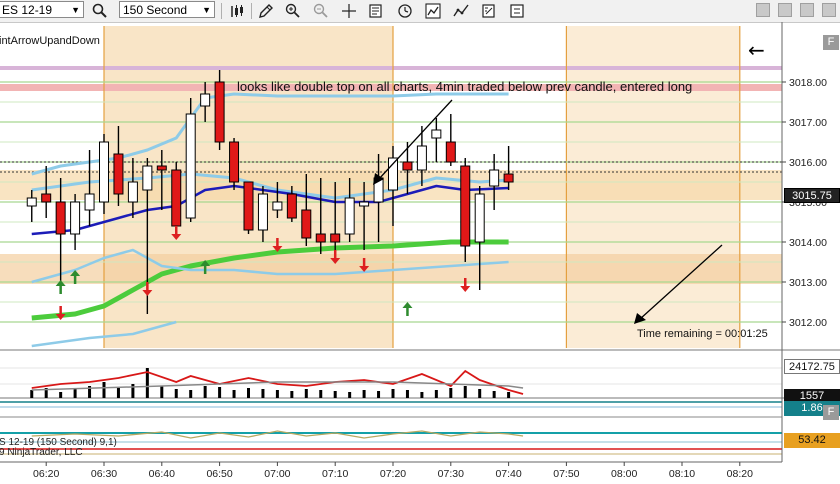 This screenshot has height=484, width=840. Describe the element at coordinates (508, 474) in the screenshot. I see `time-tick-label: 07:40` at that location.